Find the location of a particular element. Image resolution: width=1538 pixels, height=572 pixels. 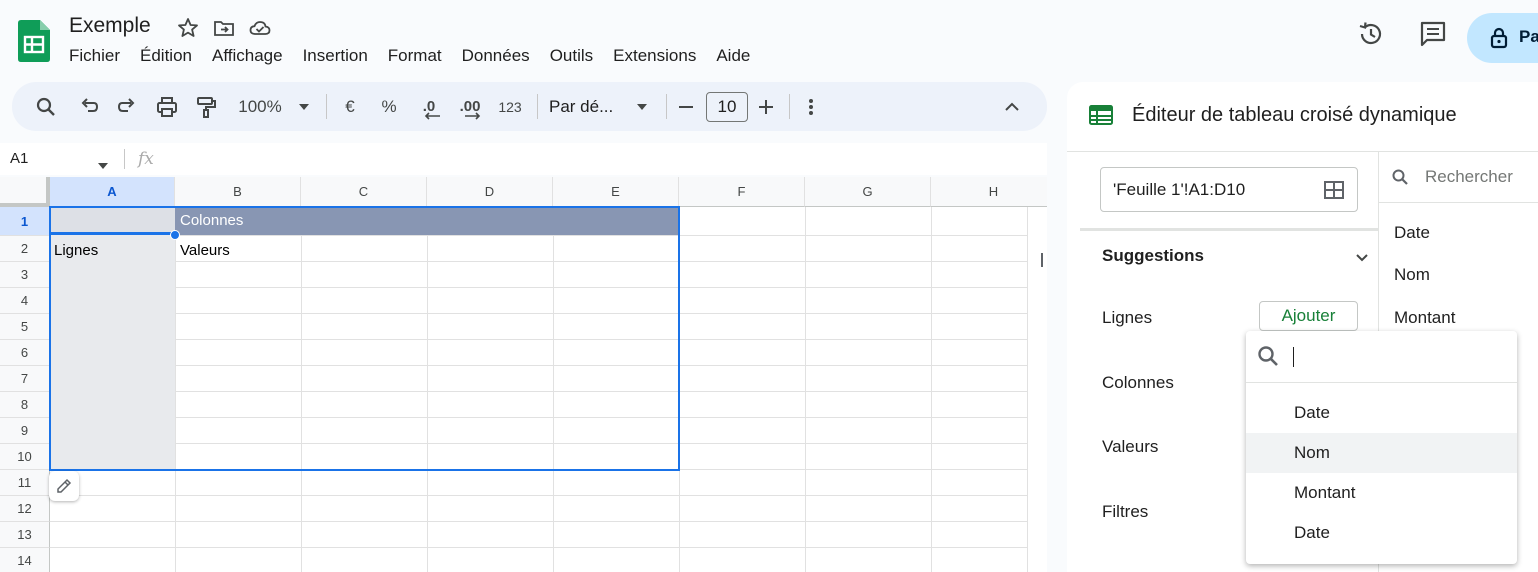

edit-pivot-button is located at coordinates (64, 486).